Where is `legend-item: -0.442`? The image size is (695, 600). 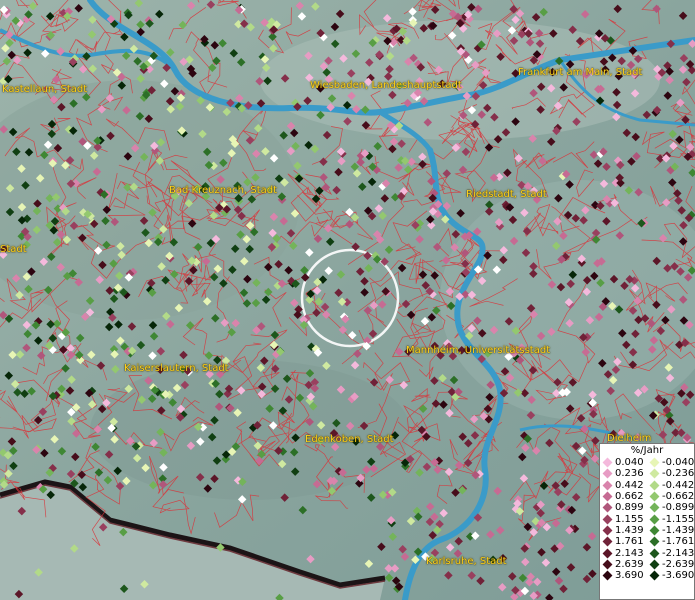
legend-item: -0.442 is located at coordinates (670, 485).